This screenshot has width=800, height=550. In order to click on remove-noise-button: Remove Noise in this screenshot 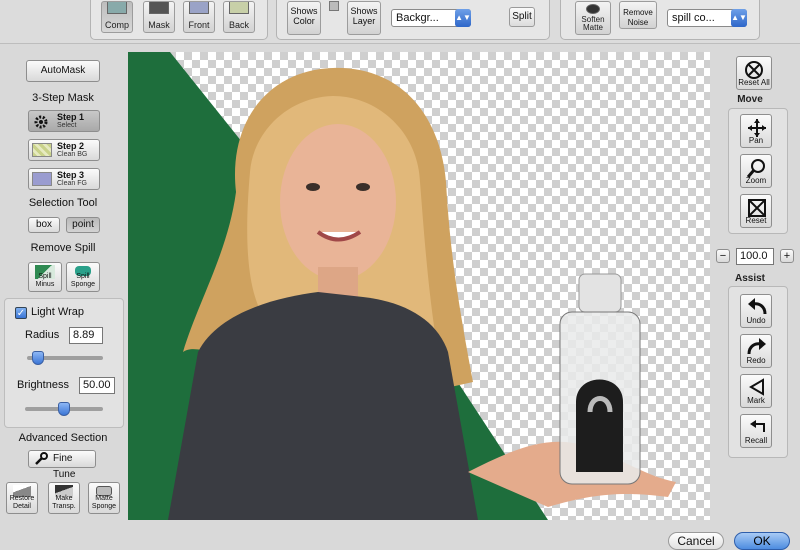, I will do `click(638, 15)`.